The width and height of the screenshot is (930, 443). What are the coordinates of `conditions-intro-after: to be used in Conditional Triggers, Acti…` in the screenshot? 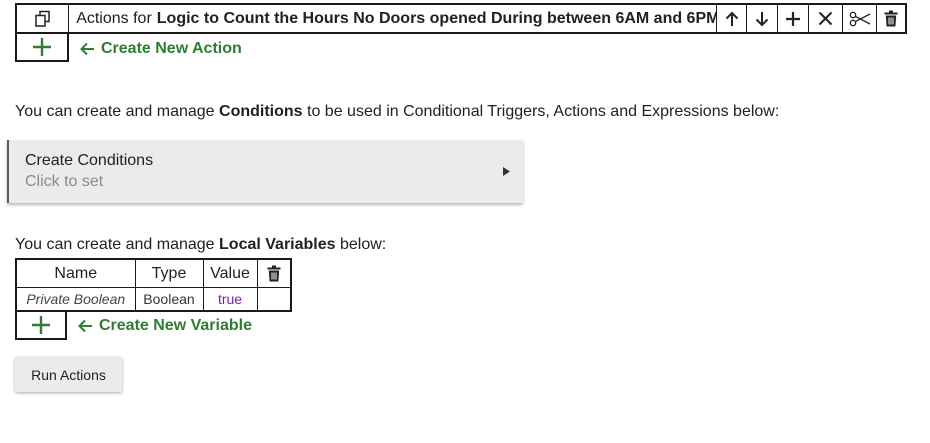 It's located at (543, 111).